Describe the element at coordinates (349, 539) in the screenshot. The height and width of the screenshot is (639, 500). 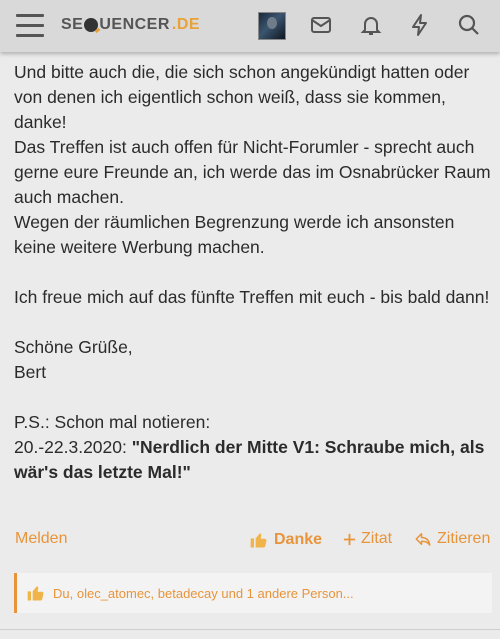
I see `plus-icon` at that location.